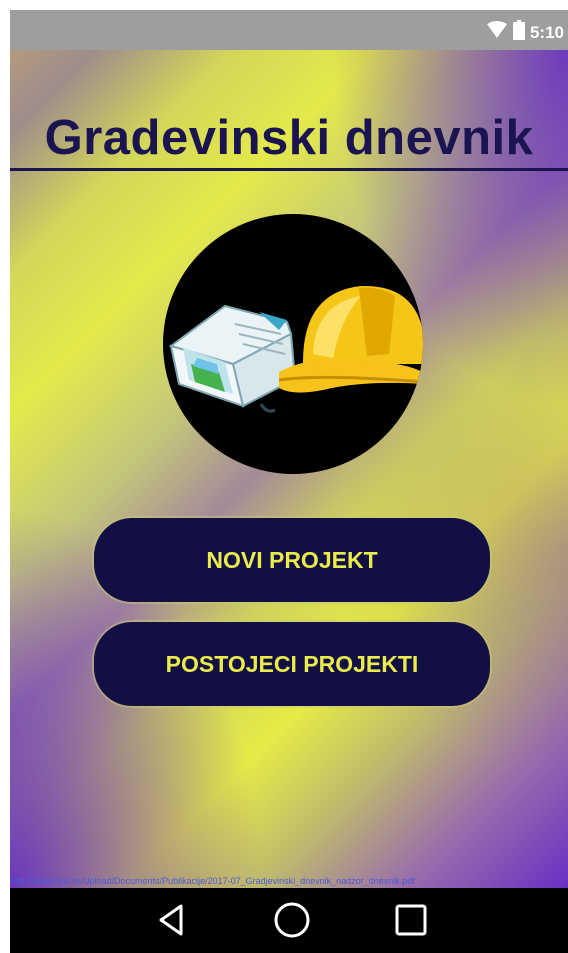 The image size is (568, 953). I want to click on home-icon, so click(292, 920).